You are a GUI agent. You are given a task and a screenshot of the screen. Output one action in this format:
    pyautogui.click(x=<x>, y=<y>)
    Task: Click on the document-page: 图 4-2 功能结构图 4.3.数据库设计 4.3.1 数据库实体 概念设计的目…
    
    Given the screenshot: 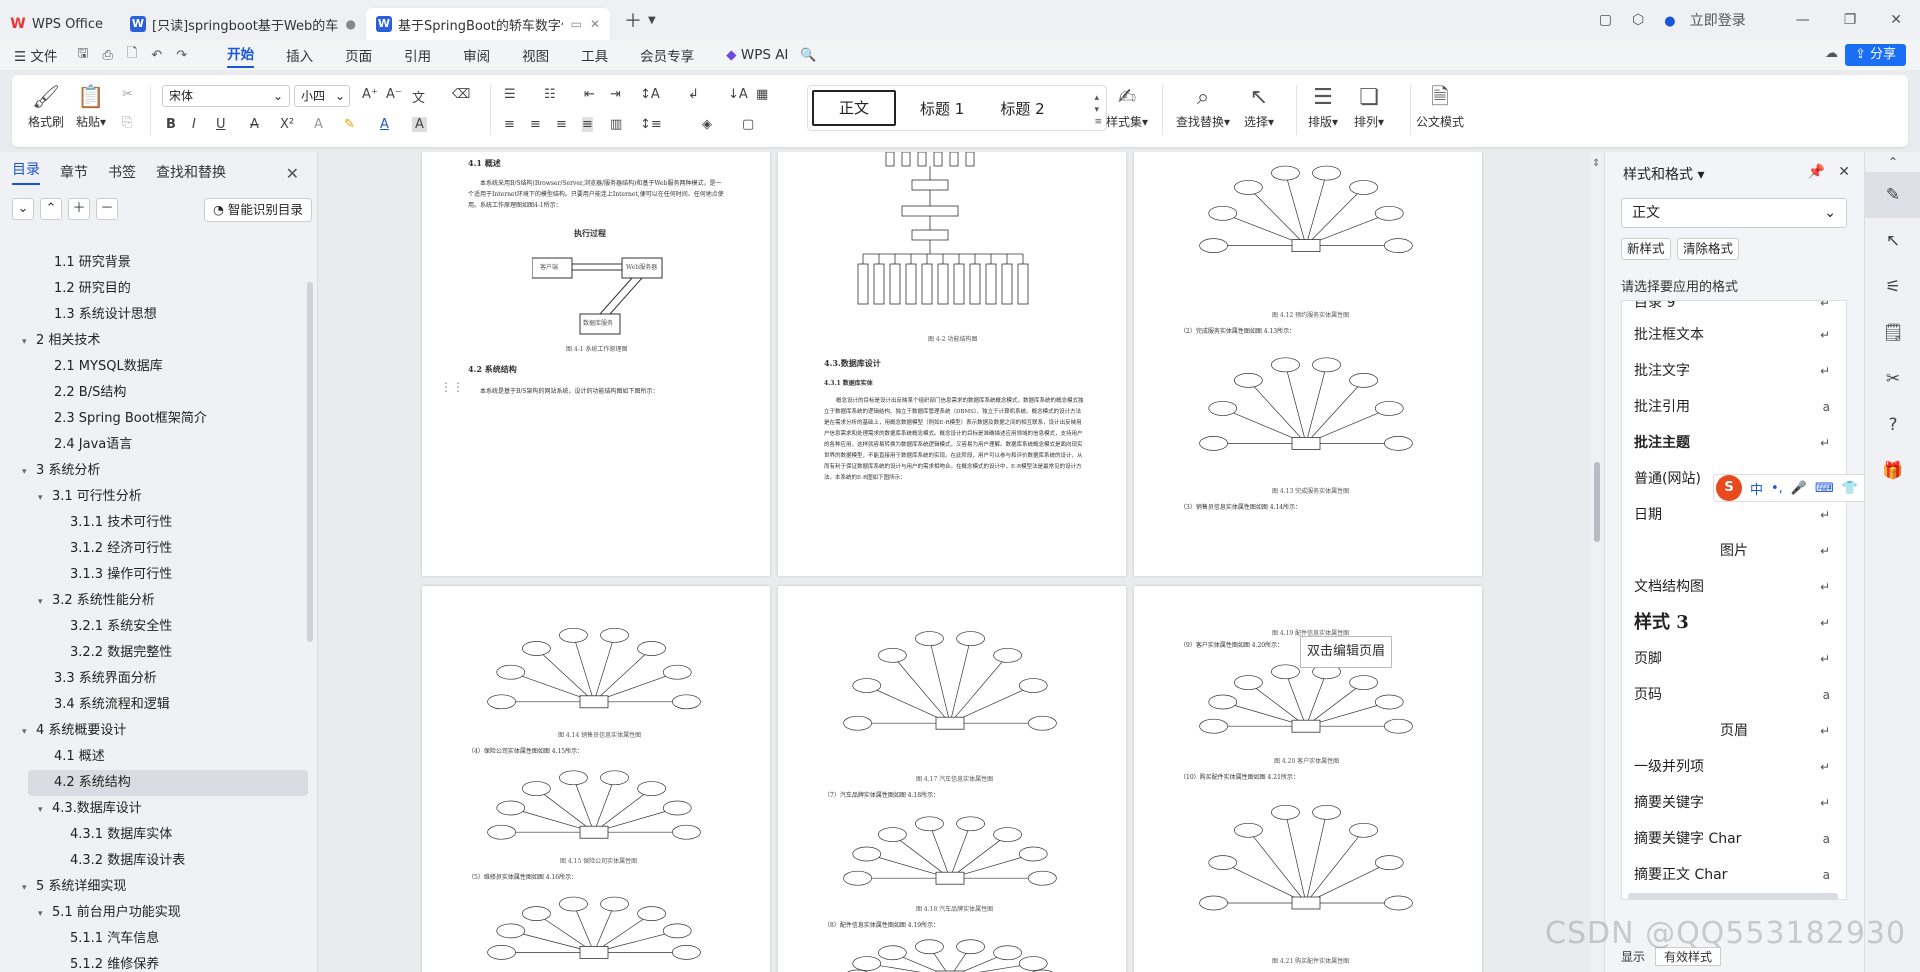 What is the action you would take?
    pyautogui.click(x=952, y=364)
    